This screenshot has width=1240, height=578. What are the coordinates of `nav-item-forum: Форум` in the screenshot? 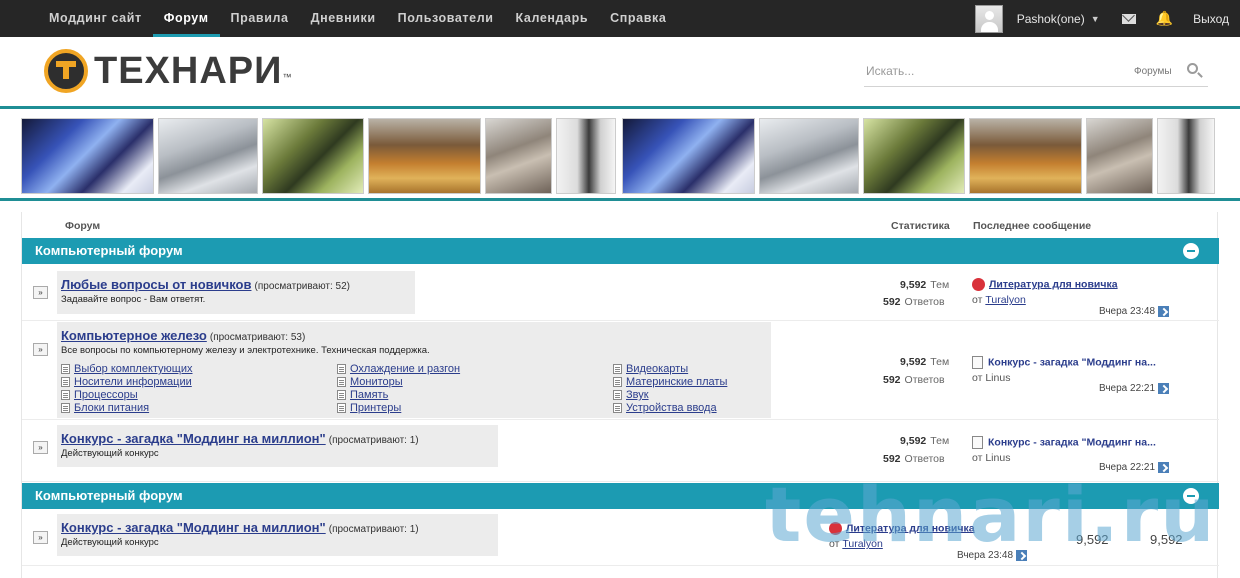 It's located at (186, 18).